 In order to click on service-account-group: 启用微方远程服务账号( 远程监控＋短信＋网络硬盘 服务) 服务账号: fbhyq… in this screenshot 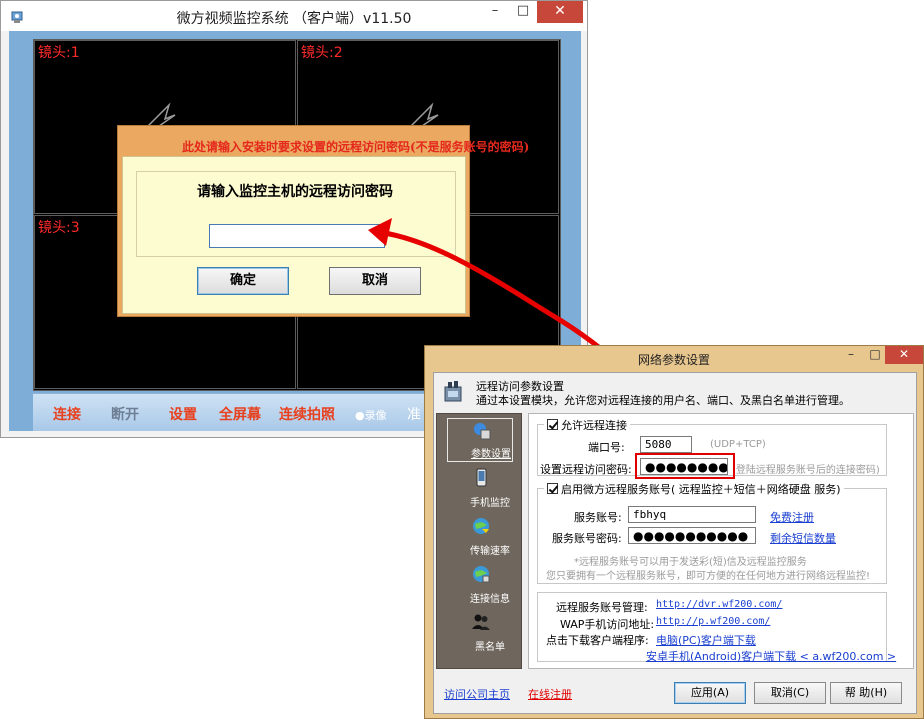, I will do `click(712, 532)`.